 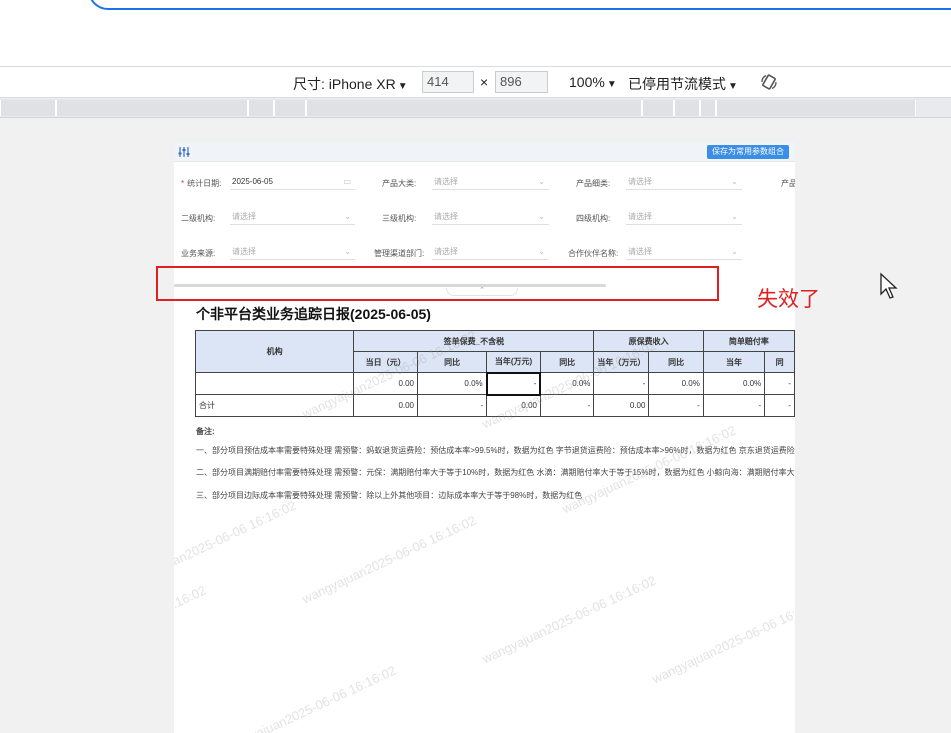 What do you see at coordinates (513, 383) in the screenshot?
I see `table-cell-selected: -` at bounding box center [513, 383].